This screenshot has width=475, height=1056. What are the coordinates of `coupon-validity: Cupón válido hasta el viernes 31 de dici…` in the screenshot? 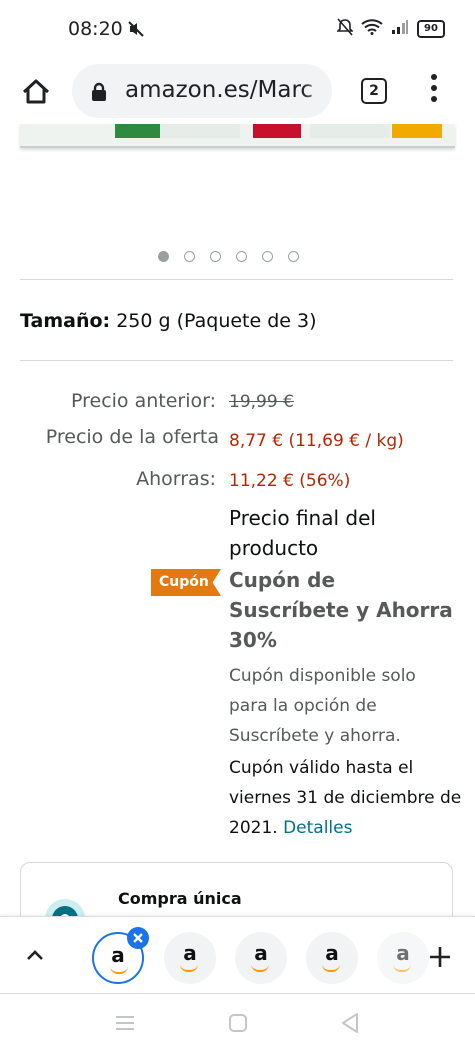 It's located at (346, 798).